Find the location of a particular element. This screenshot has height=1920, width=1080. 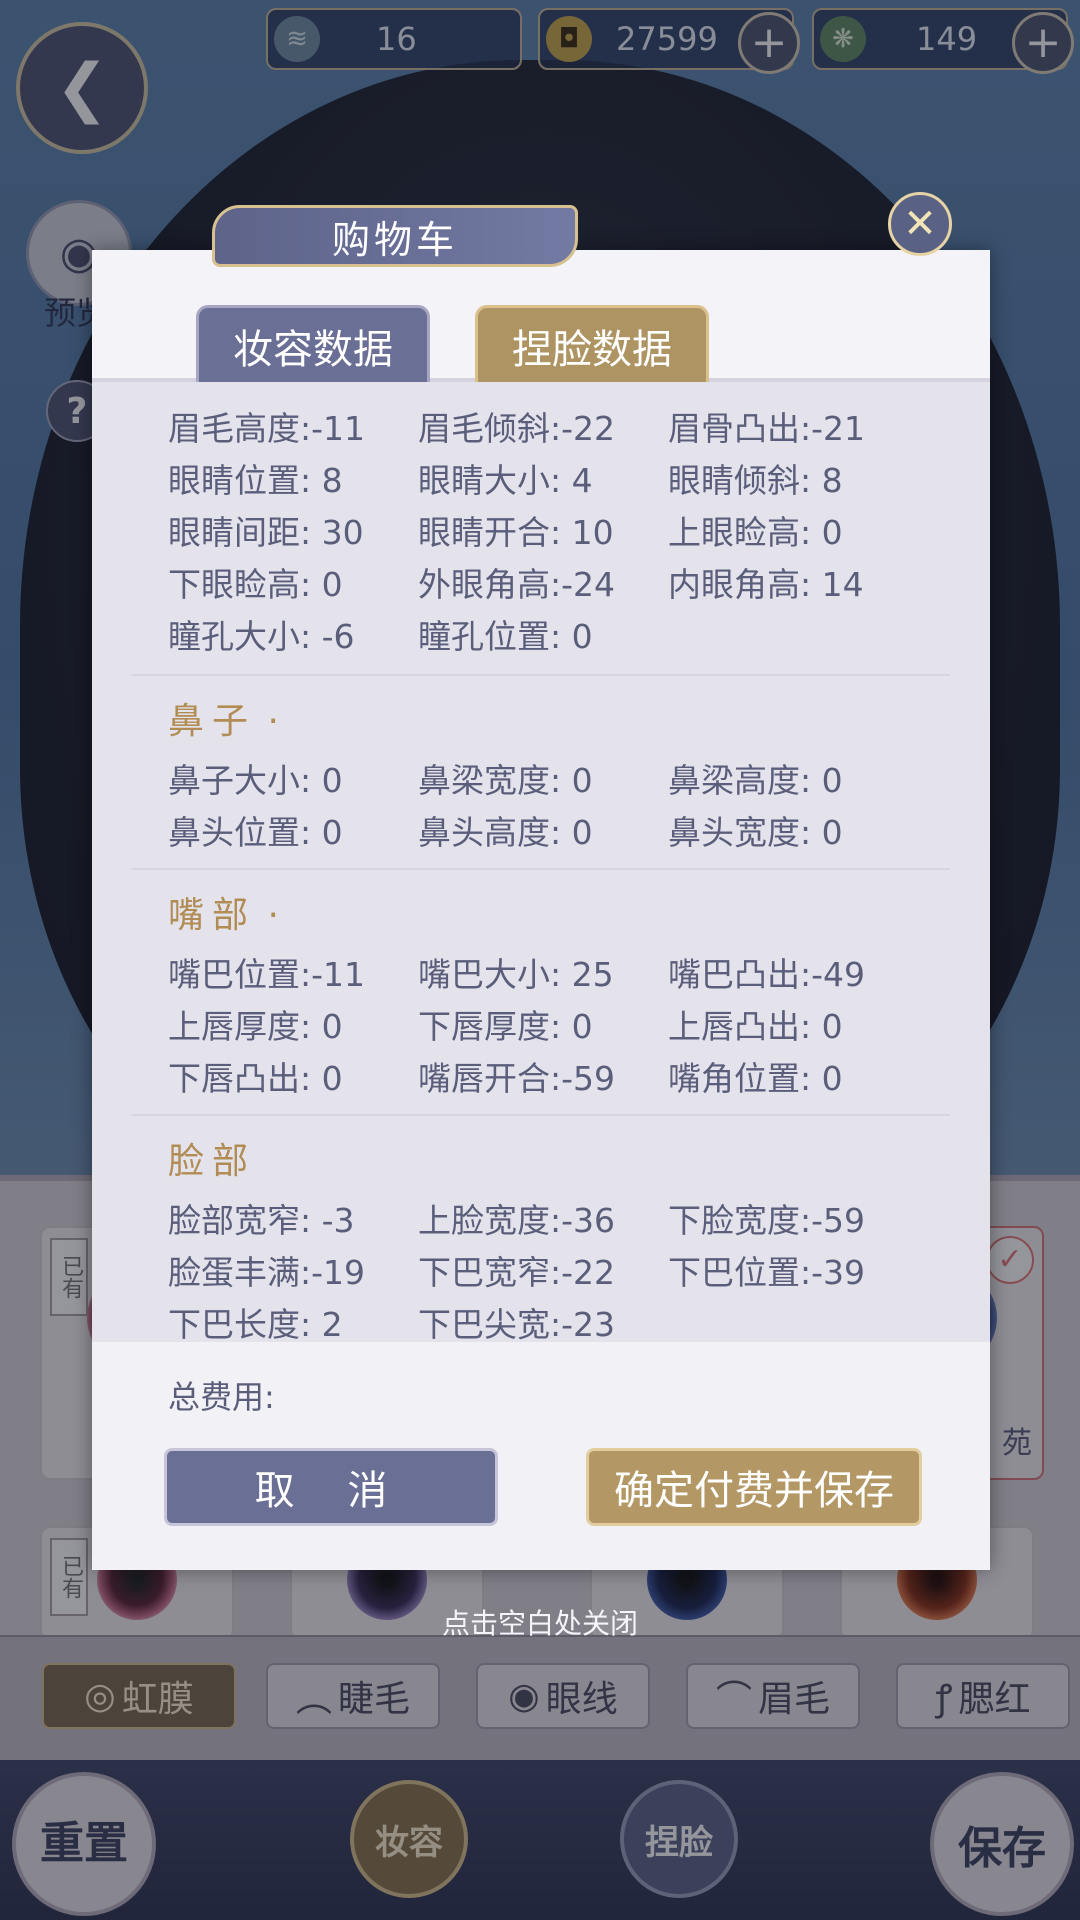

data-row: 脸蛋丰满:-19 下巴宽窄:-22 下巴位置:-39 is located at coordinates (548, 1271).